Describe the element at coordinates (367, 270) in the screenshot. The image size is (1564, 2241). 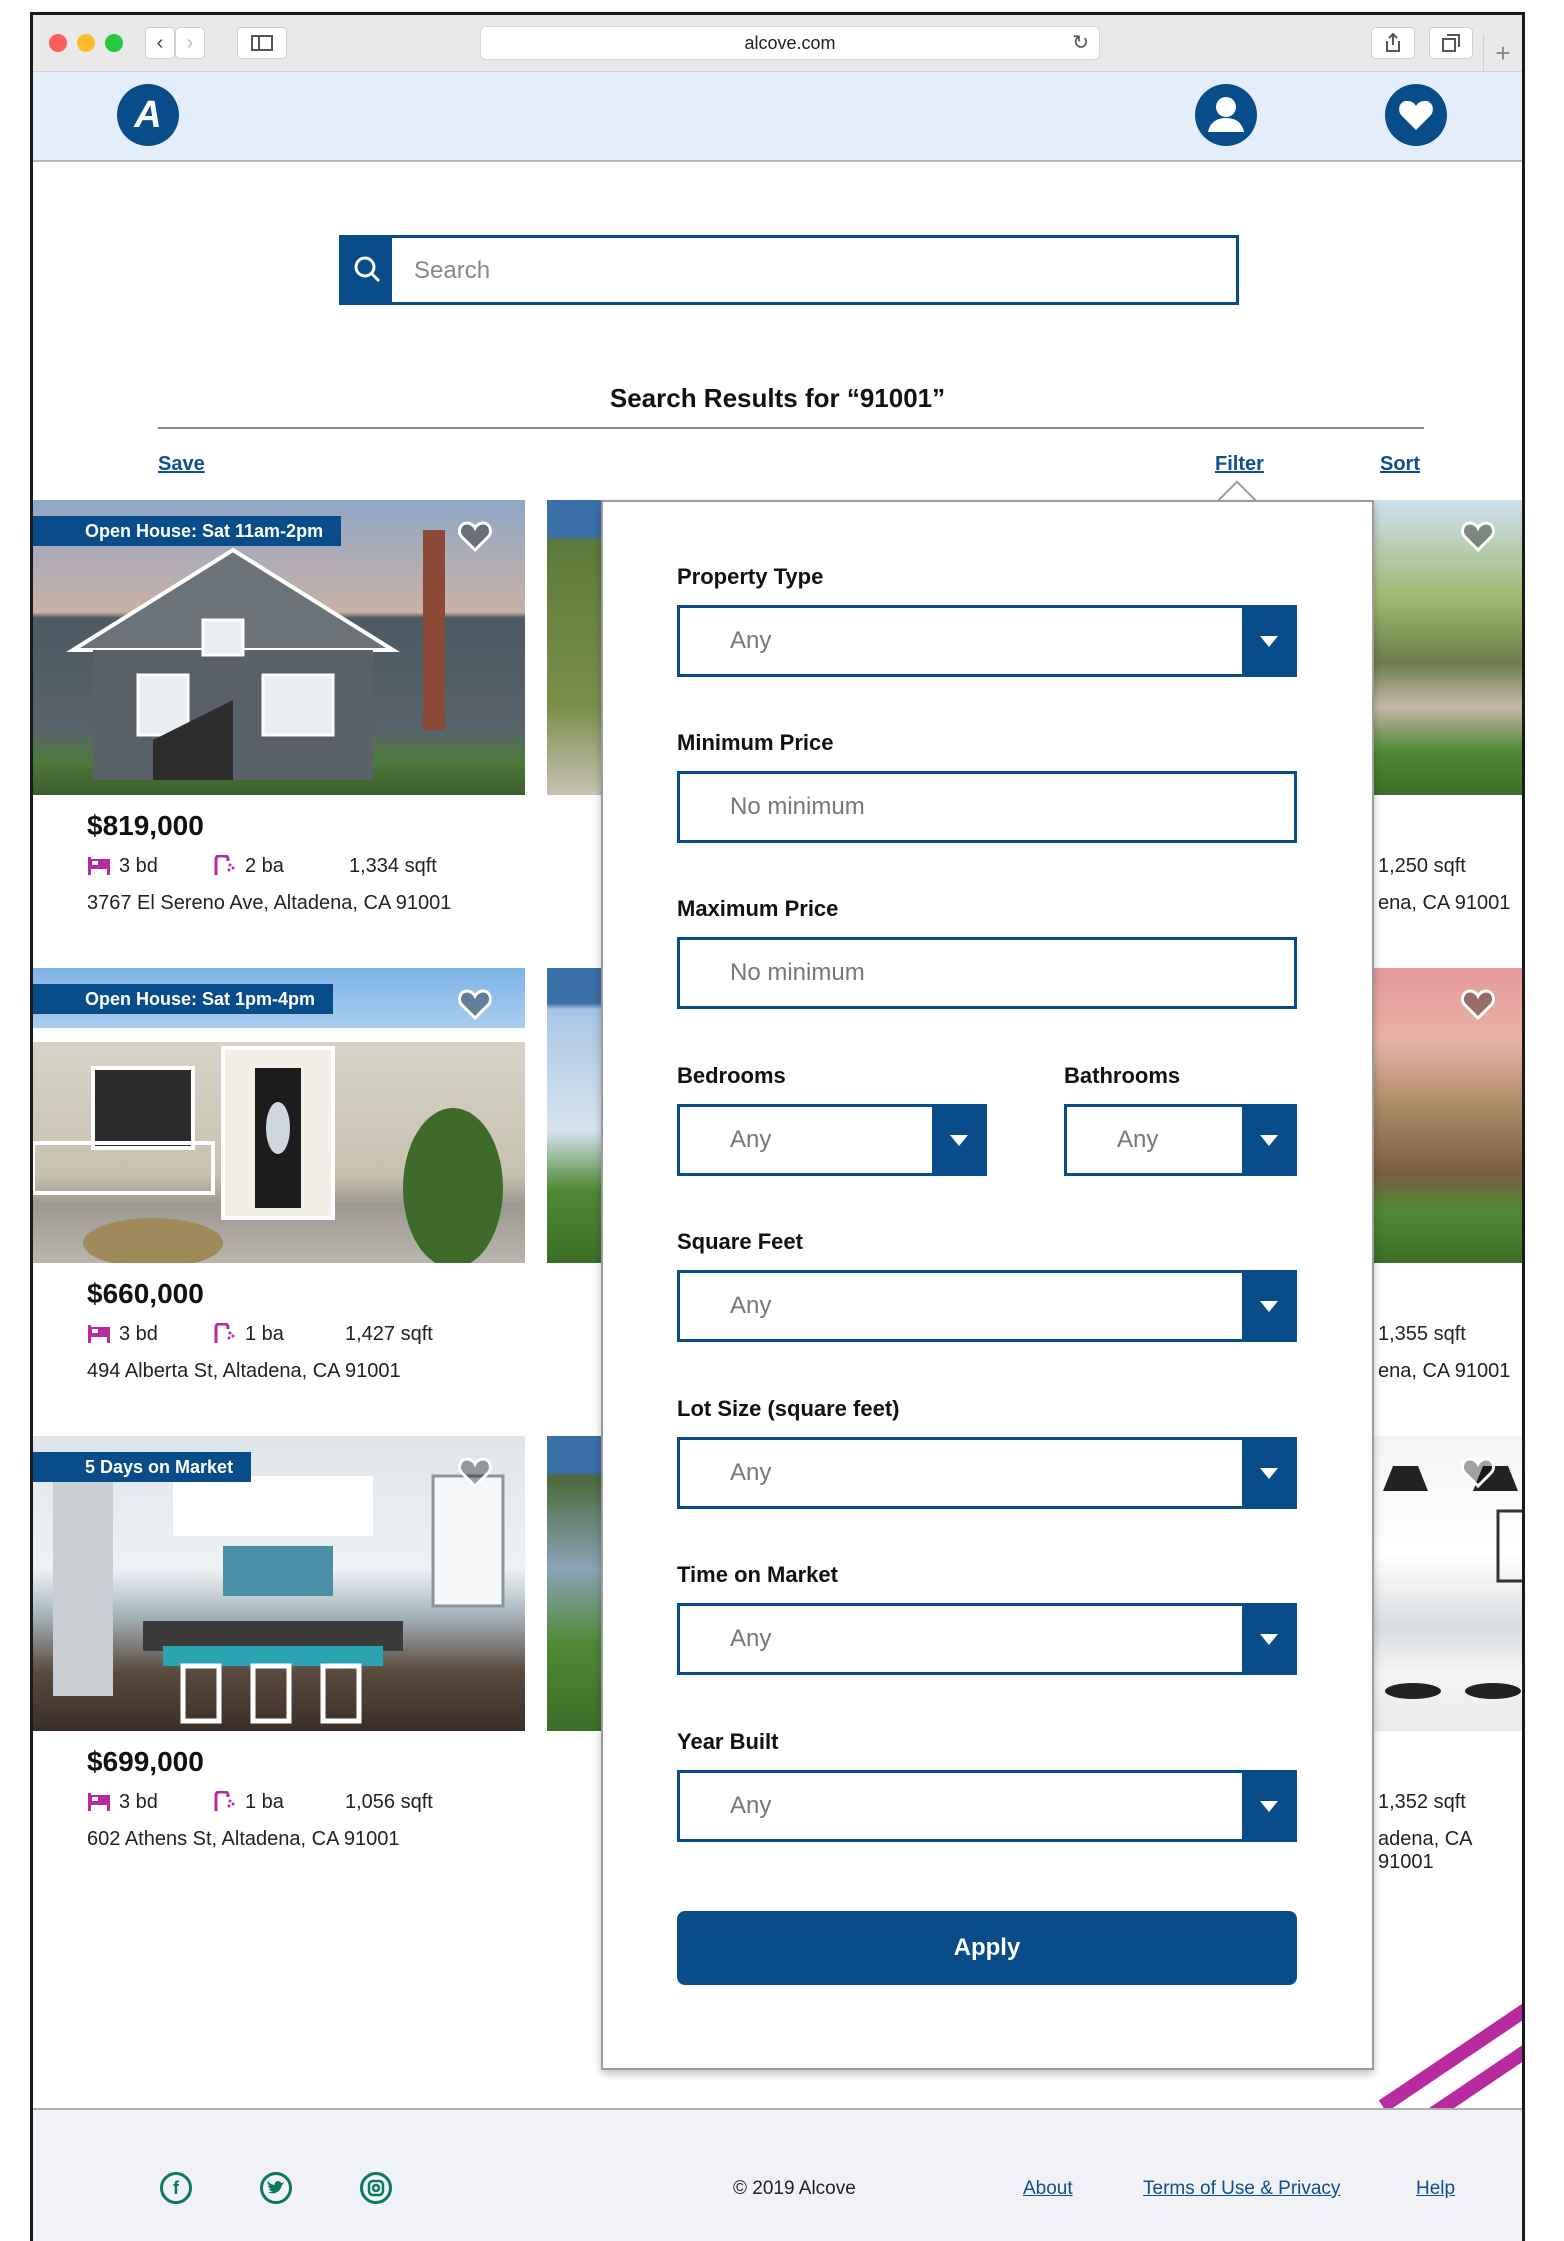
I see `search-button` at that location.